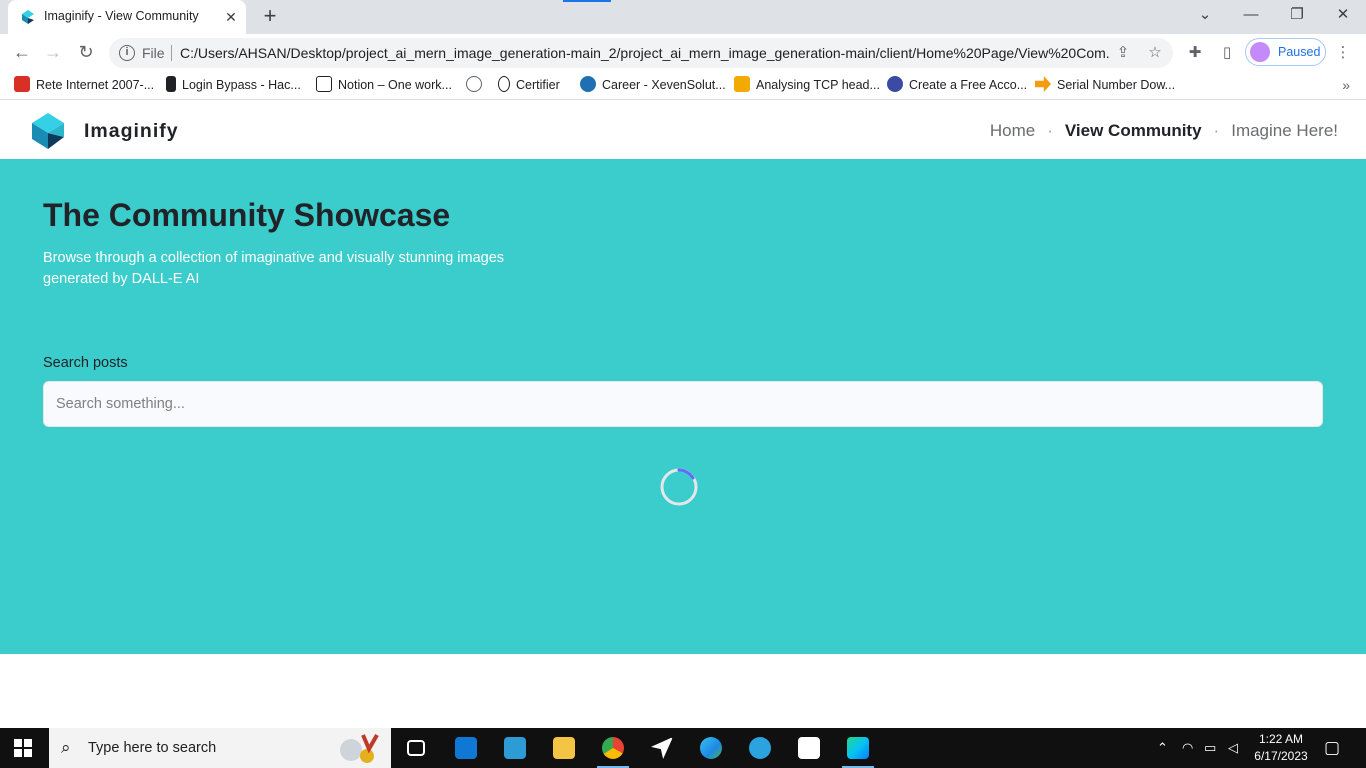 Image resolution: width=1366 pixels, height=768 pixels. I want to click on loading-spinner-icon, so click(679, 487).